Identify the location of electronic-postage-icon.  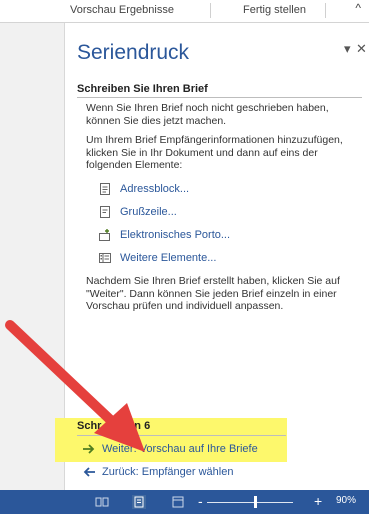
(104, 235).